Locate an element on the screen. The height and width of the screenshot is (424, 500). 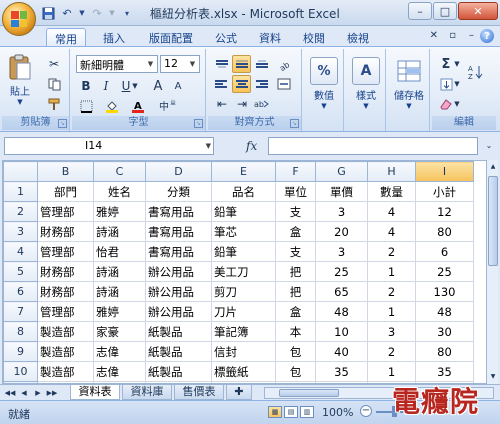
cell: 鉛筆 is located at coordinates (243, 251).